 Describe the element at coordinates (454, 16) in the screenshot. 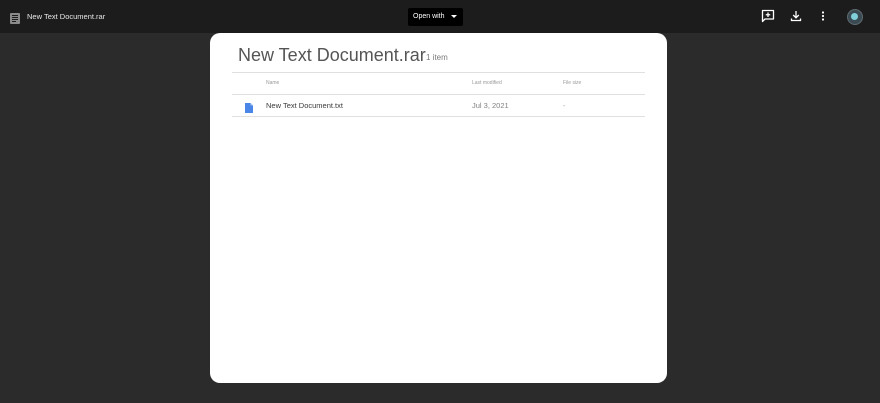

I see `caret-down-icon` at that location.